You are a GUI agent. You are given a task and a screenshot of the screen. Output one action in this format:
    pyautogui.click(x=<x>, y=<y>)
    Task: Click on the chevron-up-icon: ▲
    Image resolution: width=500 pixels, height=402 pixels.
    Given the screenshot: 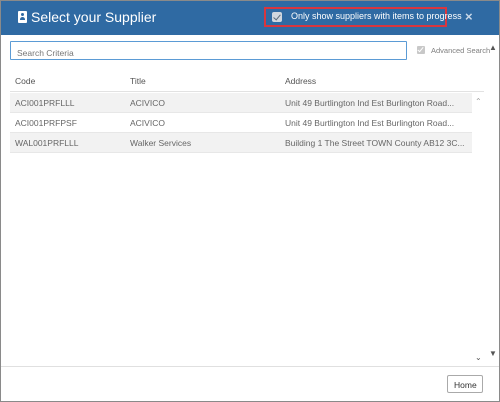 What is the action you would take?
    pyautogui.click(x=493, y=47)
    